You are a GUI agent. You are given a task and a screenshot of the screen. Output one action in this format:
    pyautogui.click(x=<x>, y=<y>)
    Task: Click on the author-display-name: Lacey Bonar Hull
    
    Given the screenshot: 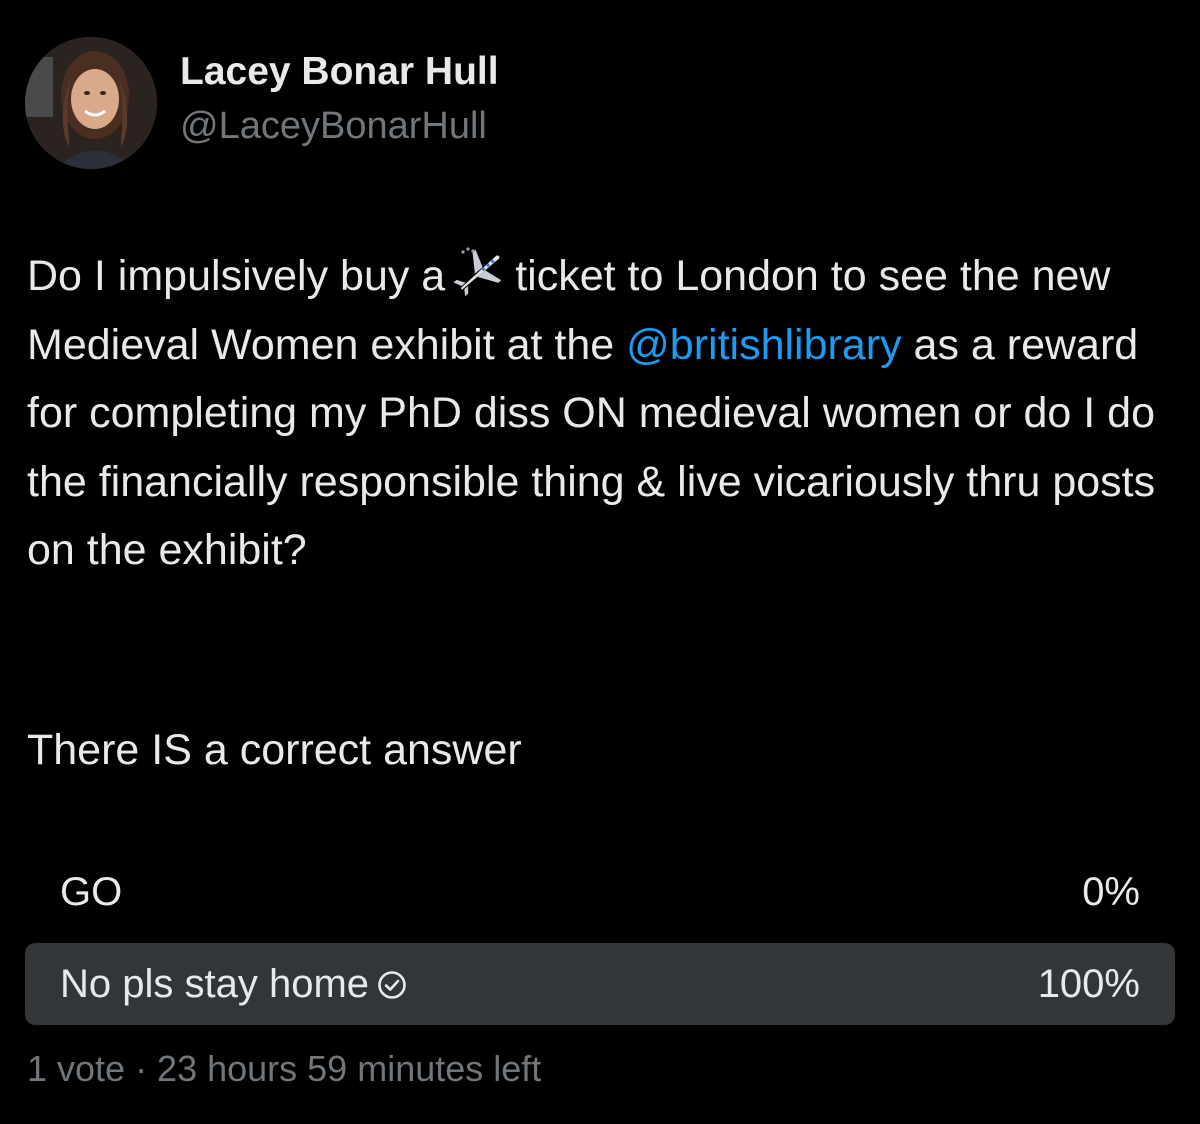 What is the action you would take?
    pyautogui.click(x=339, y=72)
    